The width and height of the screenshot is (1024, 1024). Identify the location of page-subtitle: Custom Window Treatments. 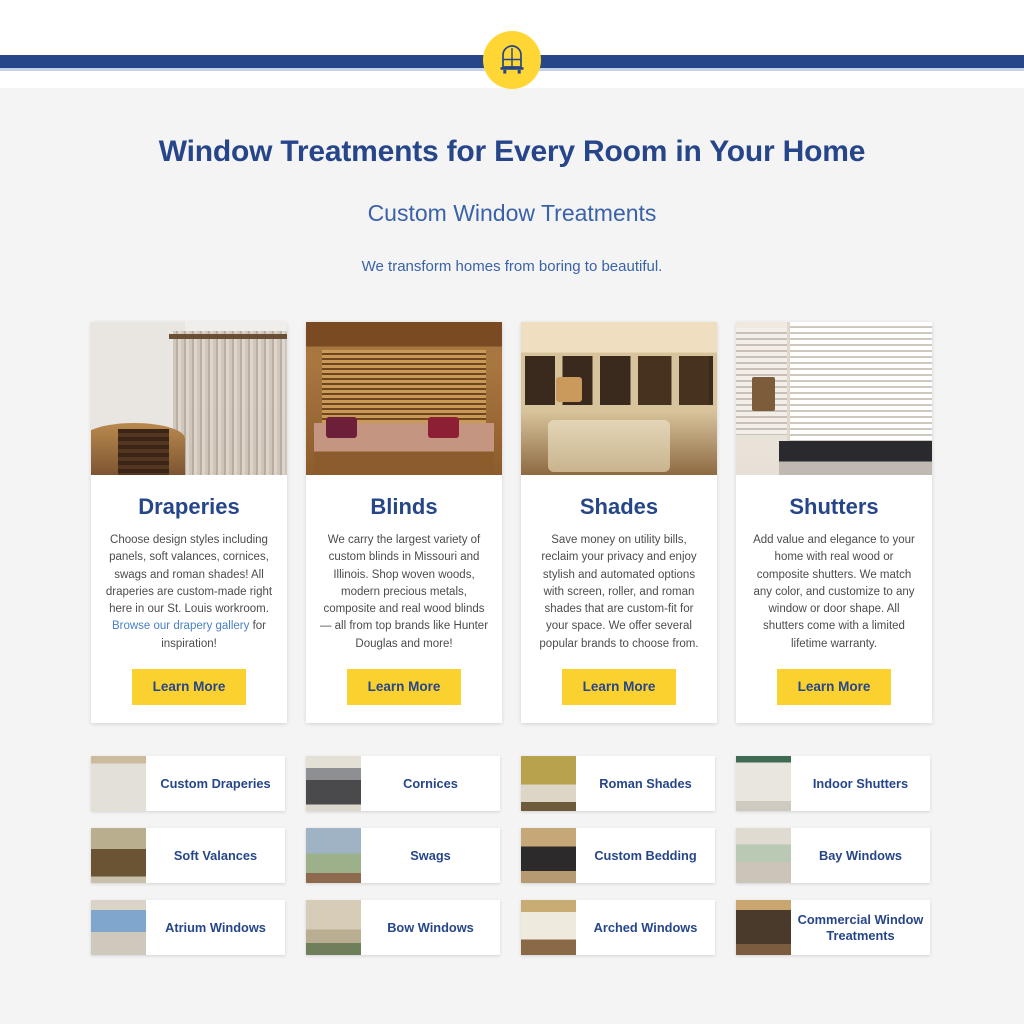
(512, 213).